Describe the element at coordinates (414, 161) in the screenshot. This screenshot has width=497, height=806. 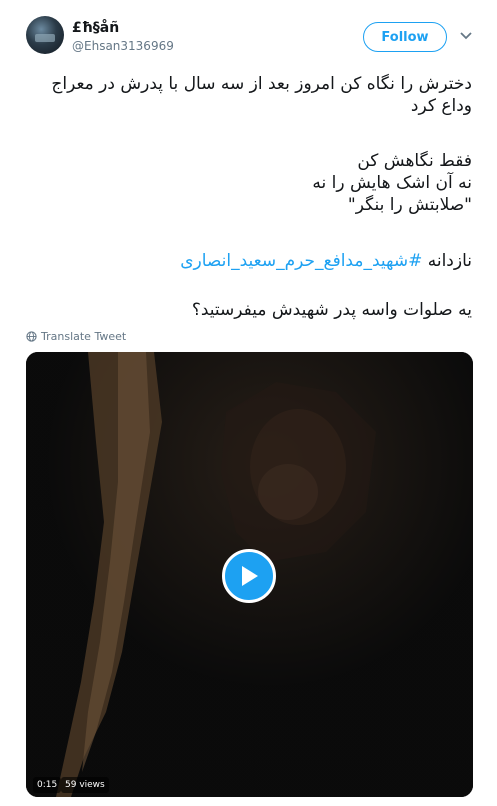
I see `tweet-line: فقط نگاهش کن` at that location.